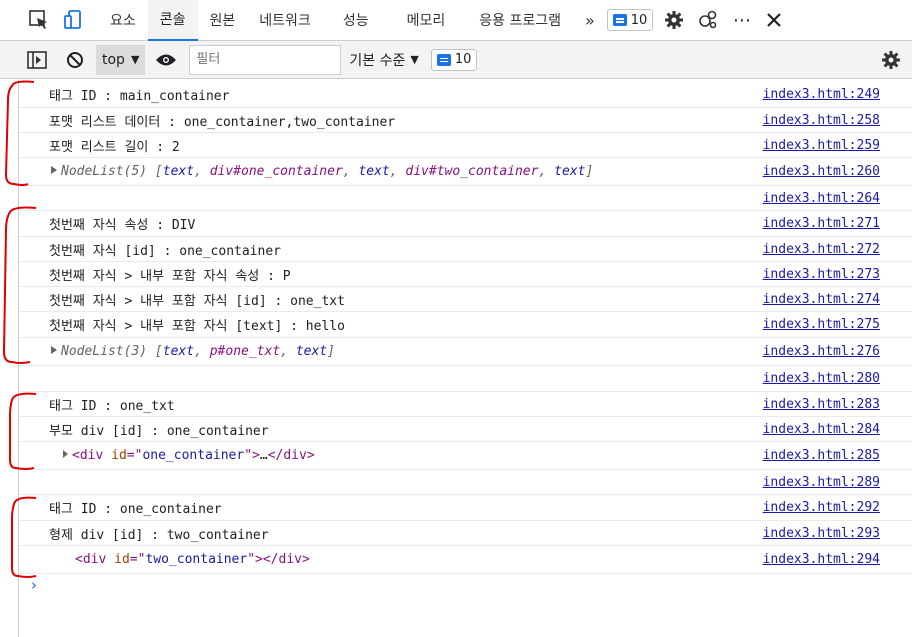 This screenshot has width=912, height=637. Describe the element at coordinates (265, 59) in the screenshot. I see `filter-input` at that location.